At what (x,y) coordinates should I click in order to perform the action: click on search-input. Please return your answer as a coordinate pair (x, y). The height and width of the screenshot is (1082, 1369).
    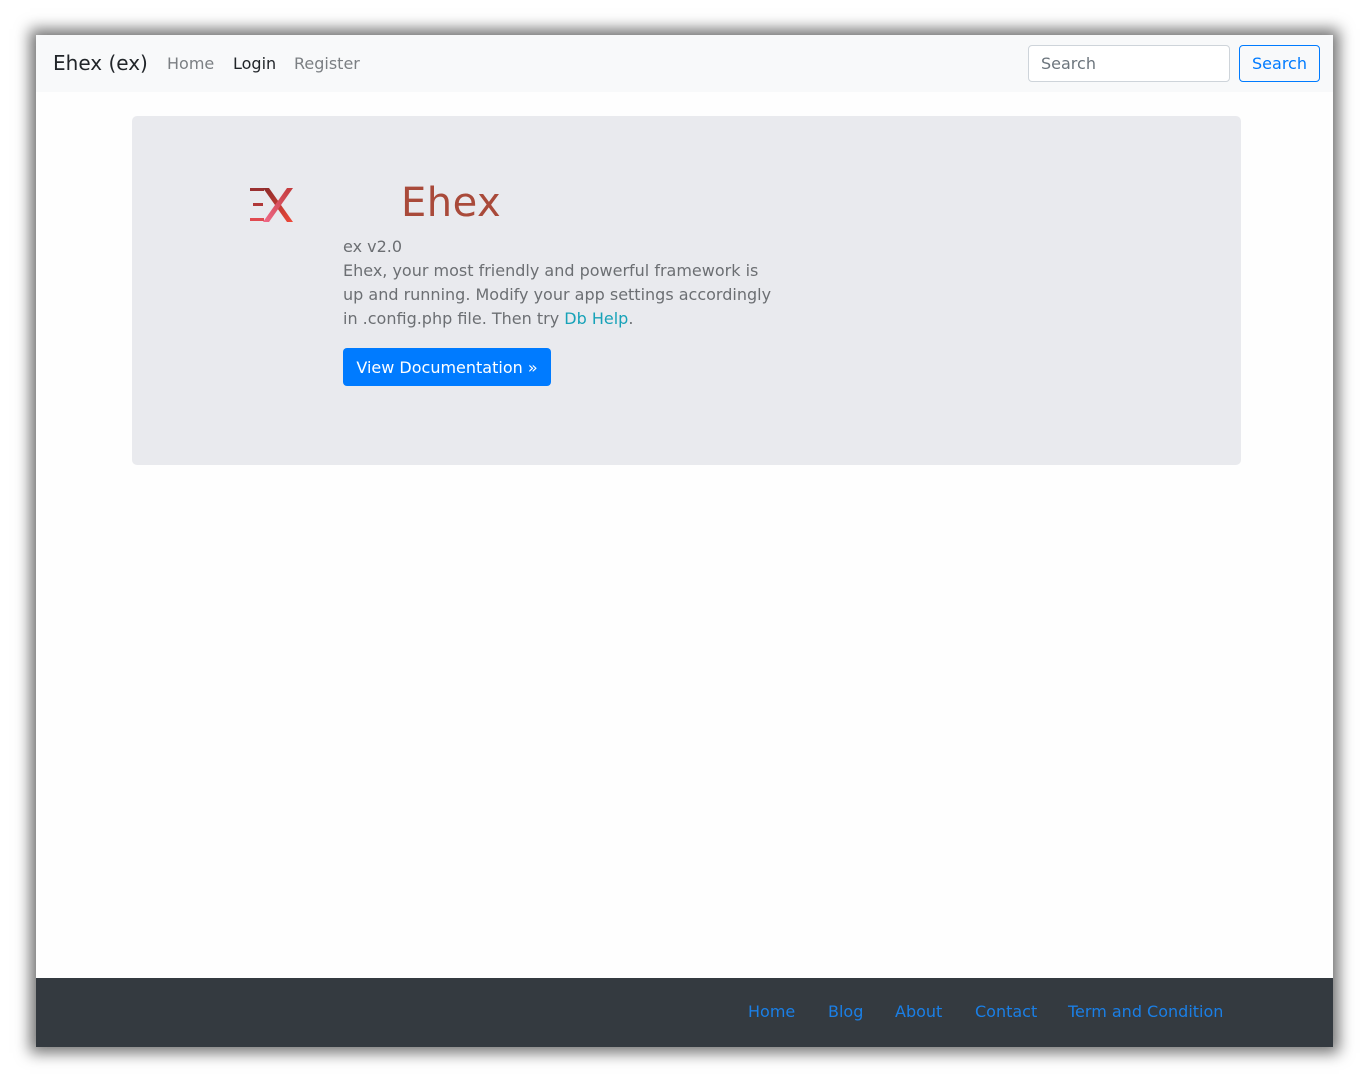
    Looking at the image, I should click on (1129, 63).